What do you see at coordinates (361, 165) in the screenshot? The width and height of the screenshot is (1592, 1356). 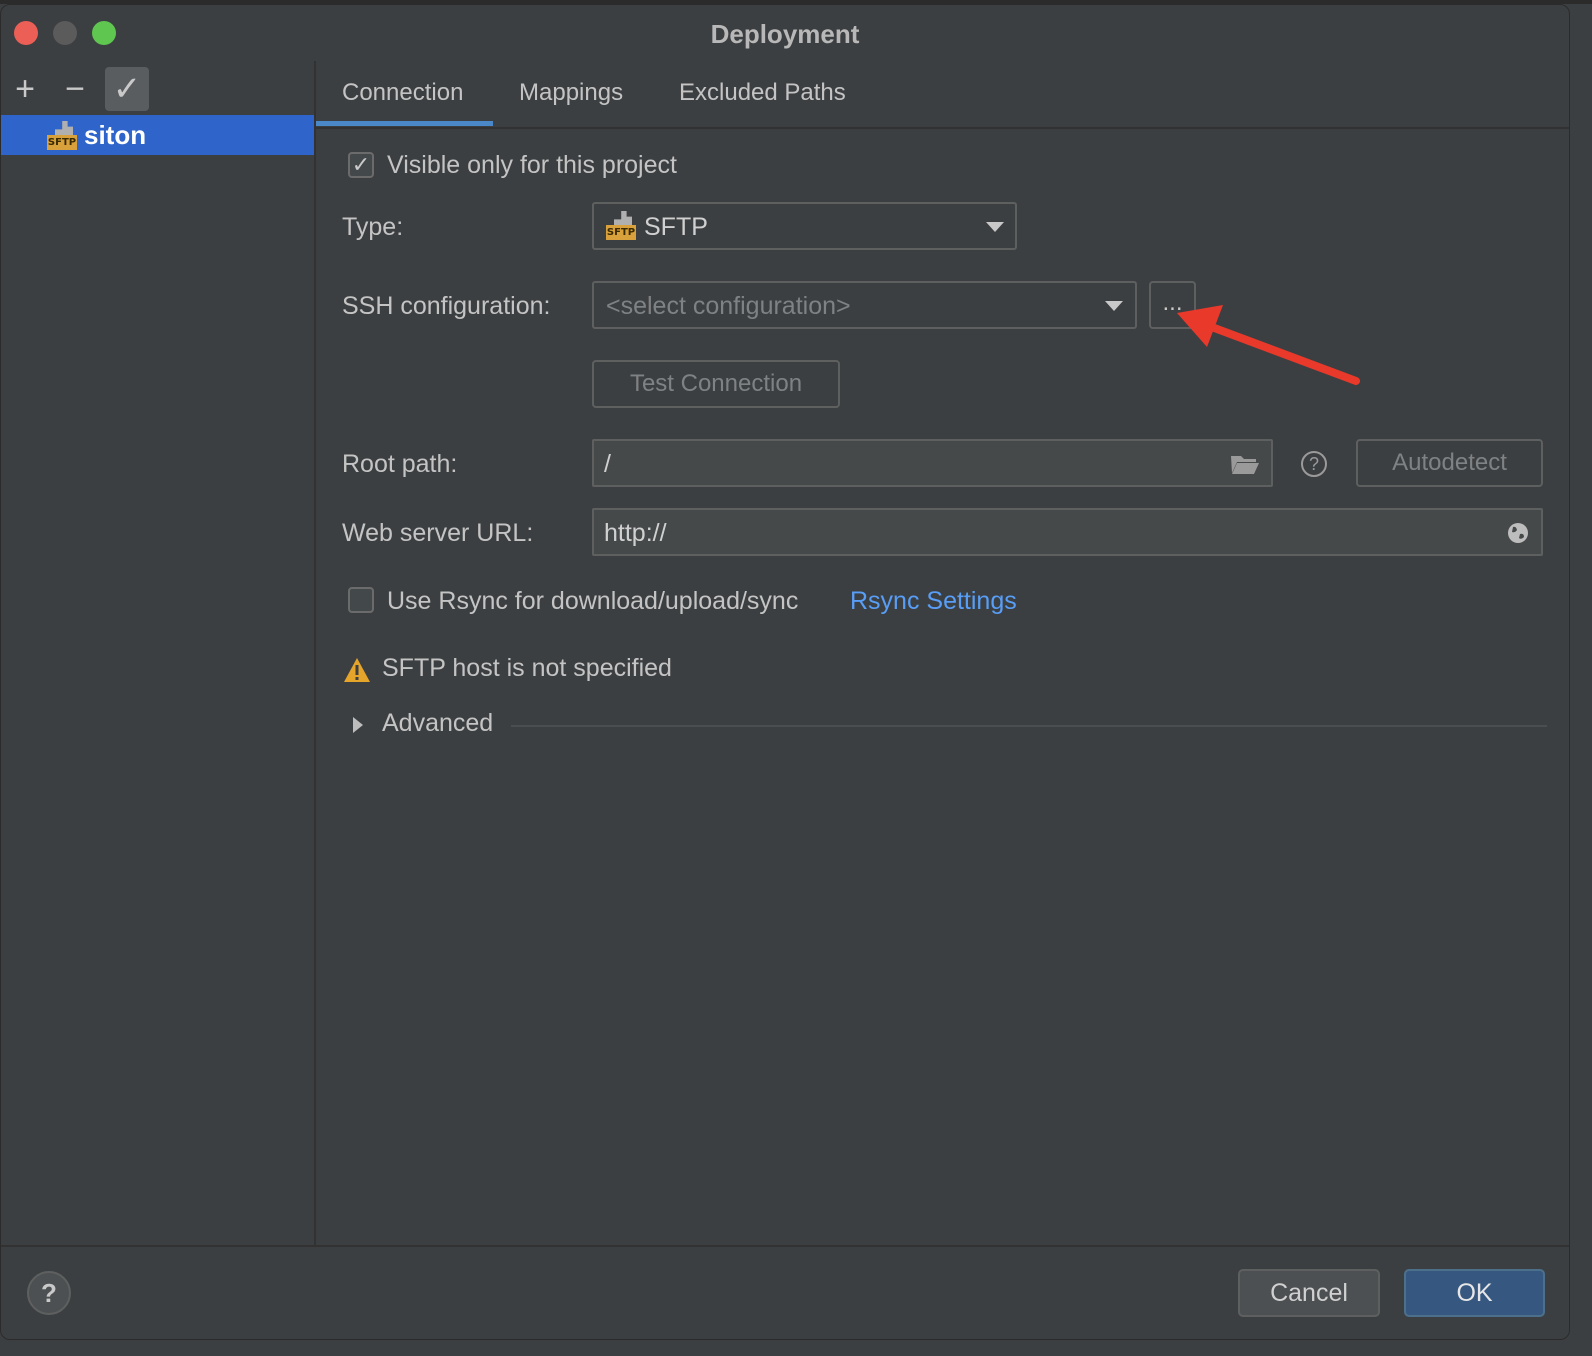 I see `visible-only-checkbox: ✓` at bounding box center [361, 165].